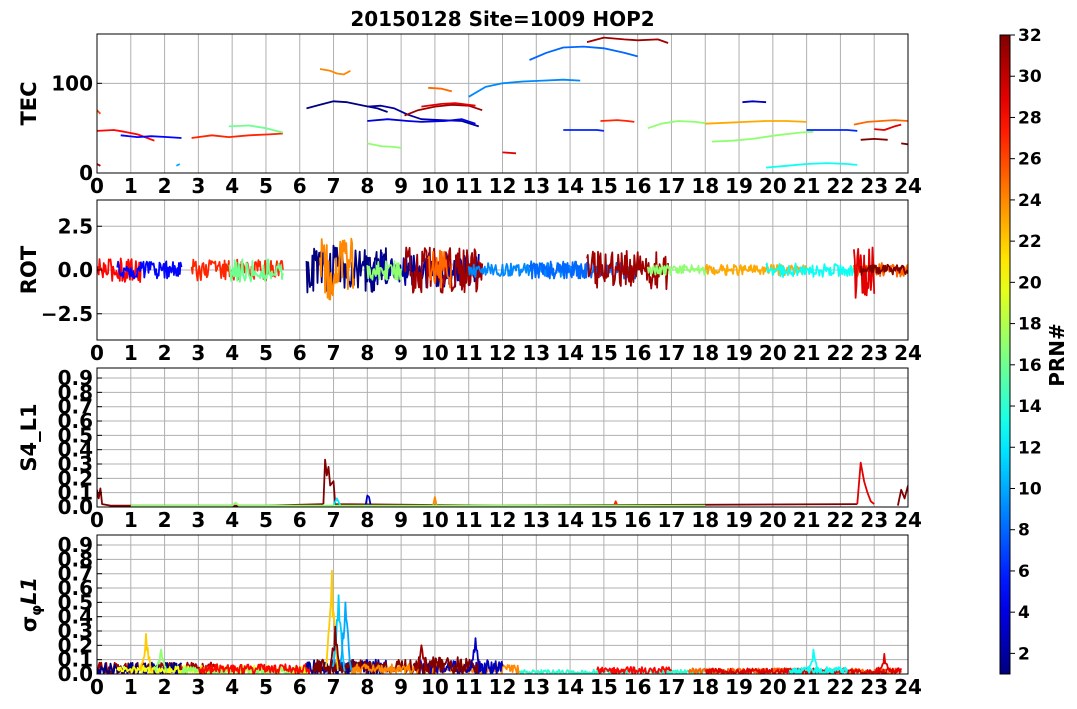 This screenshot has height=709, width=1077. I want to click on y-tick-label: 0.0, so click(75, 270).